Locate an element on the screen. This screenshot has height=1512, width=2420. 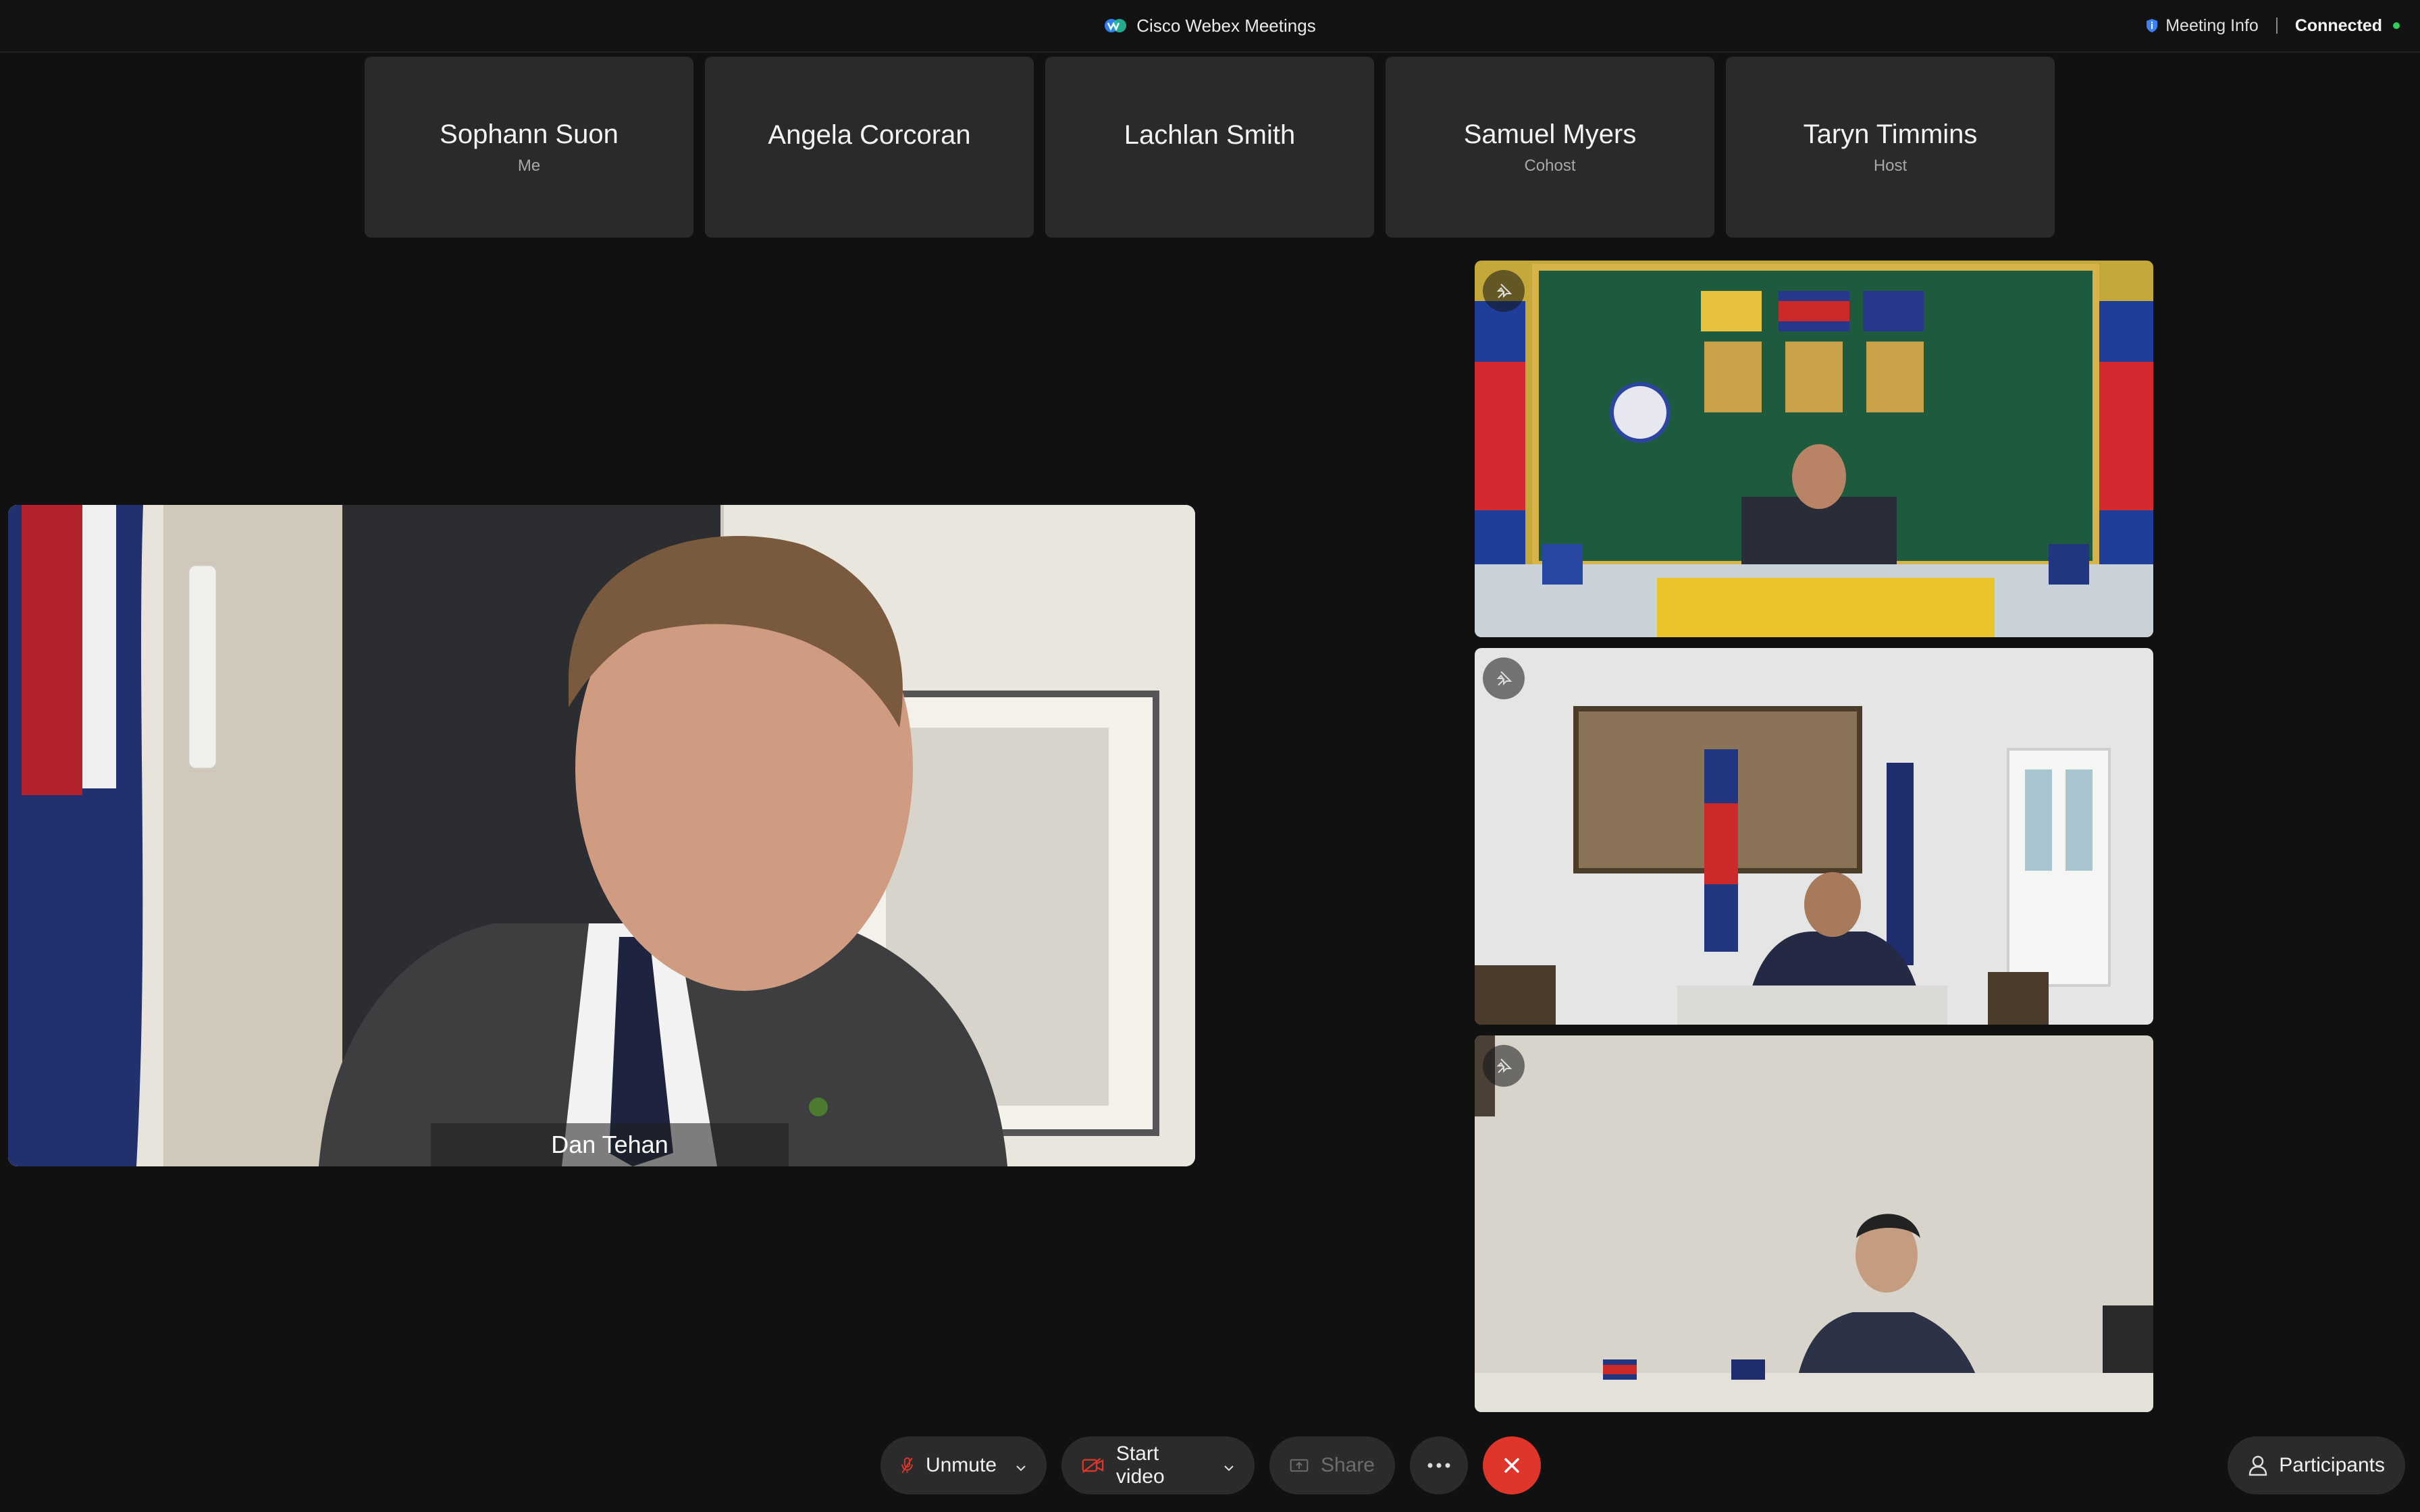
app-title-group: Cisco Webex Meetings is located at coordinates (1210, 26).